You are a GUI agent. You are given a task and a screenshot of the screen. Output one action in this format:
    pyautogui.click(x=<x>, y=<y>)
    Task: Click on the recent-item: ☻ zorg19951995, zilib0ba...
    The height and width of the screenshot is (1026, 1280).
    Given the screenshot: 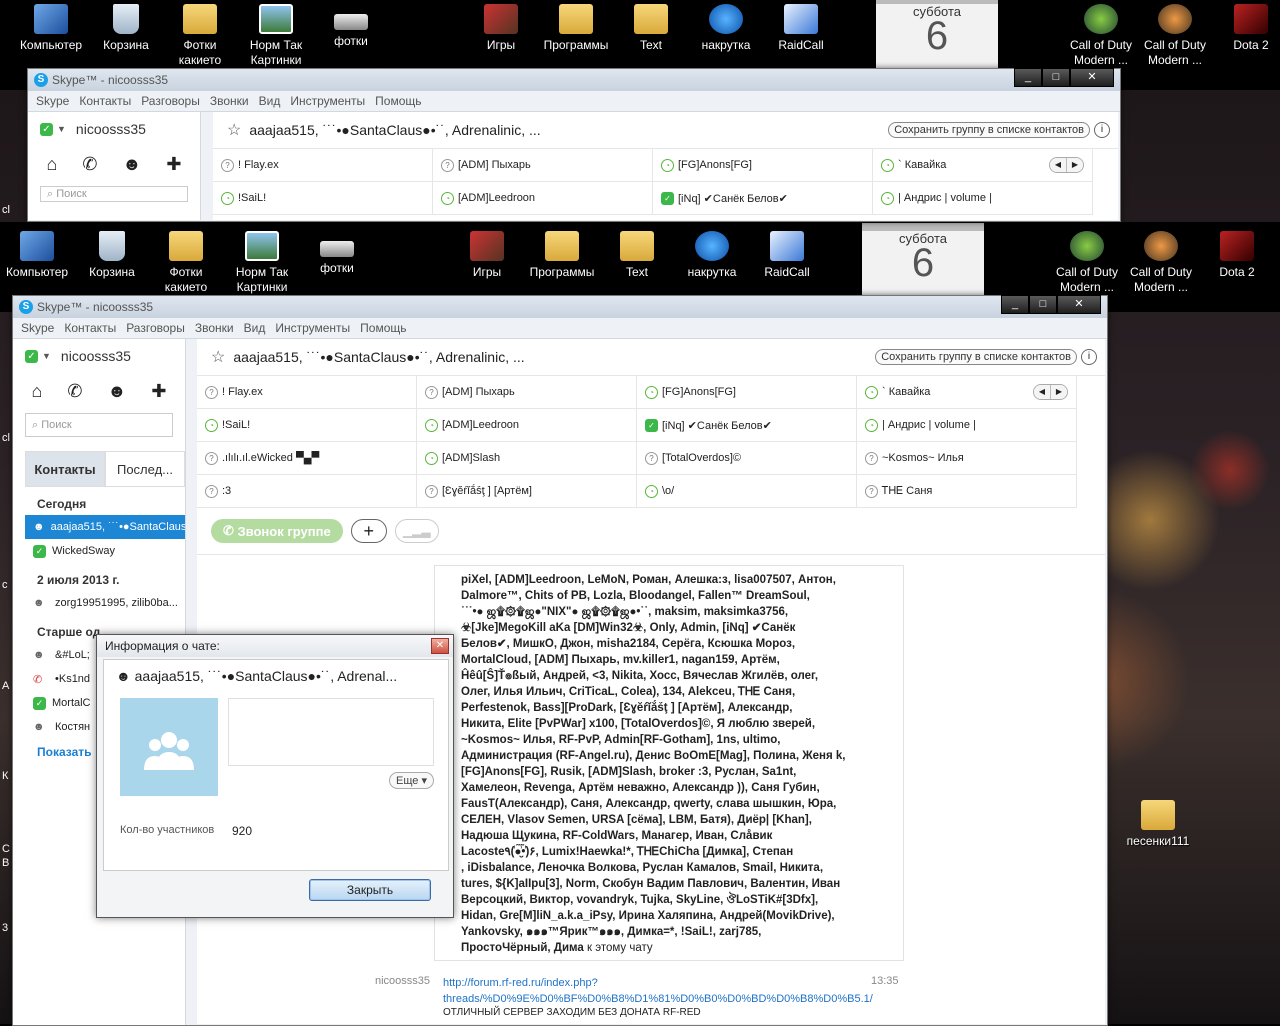 What is the action you would take?
    pyautogui.click(x=105, y=603)
    